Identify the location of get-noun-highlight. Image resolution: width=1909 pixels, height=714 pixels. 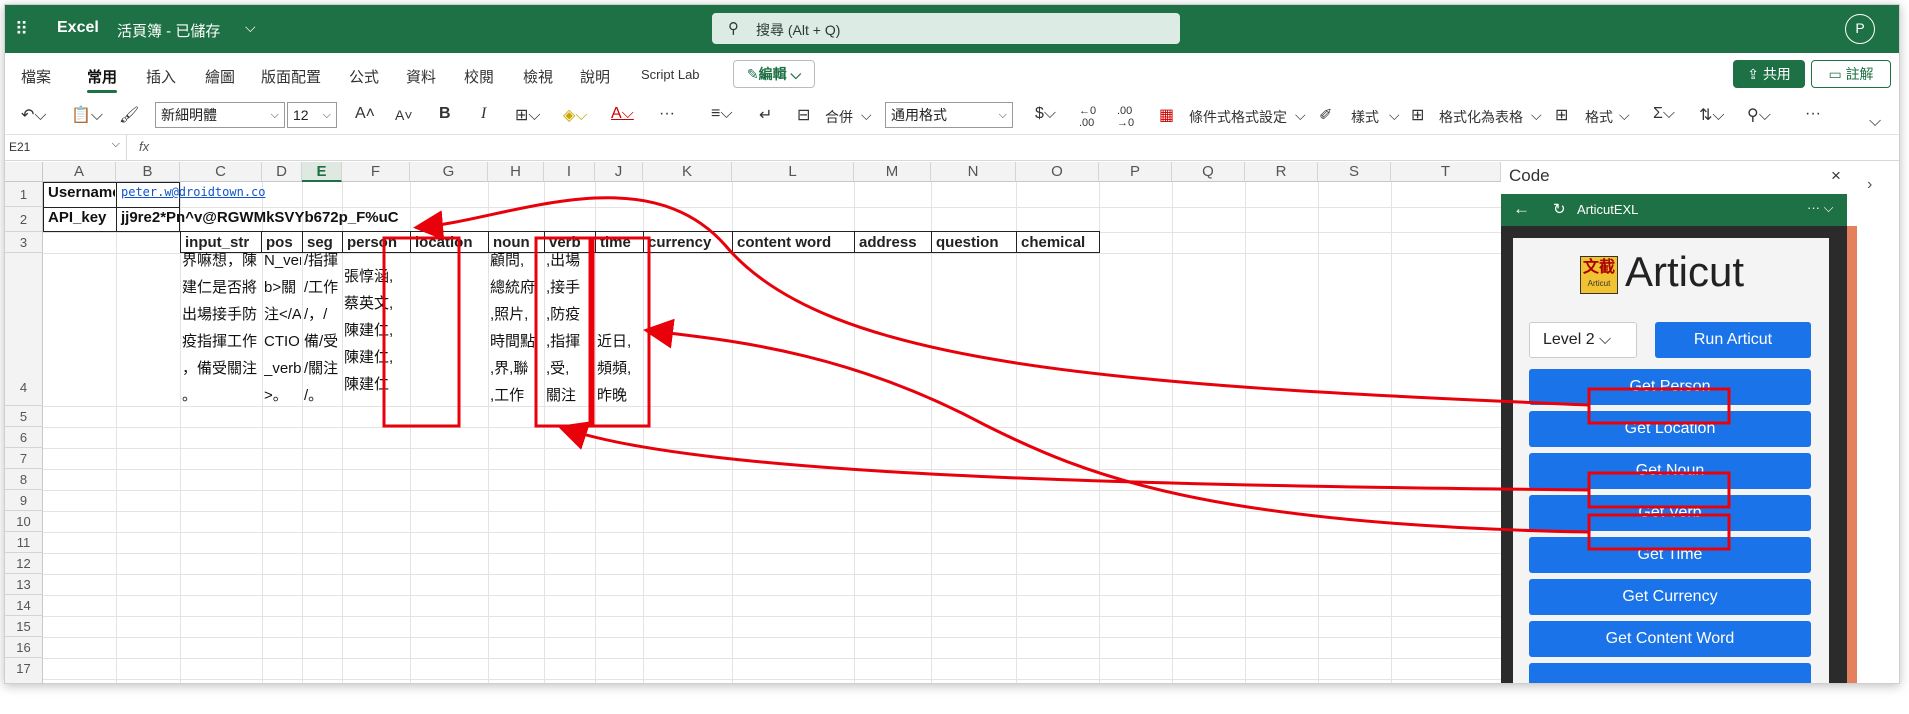
(1659, 490).